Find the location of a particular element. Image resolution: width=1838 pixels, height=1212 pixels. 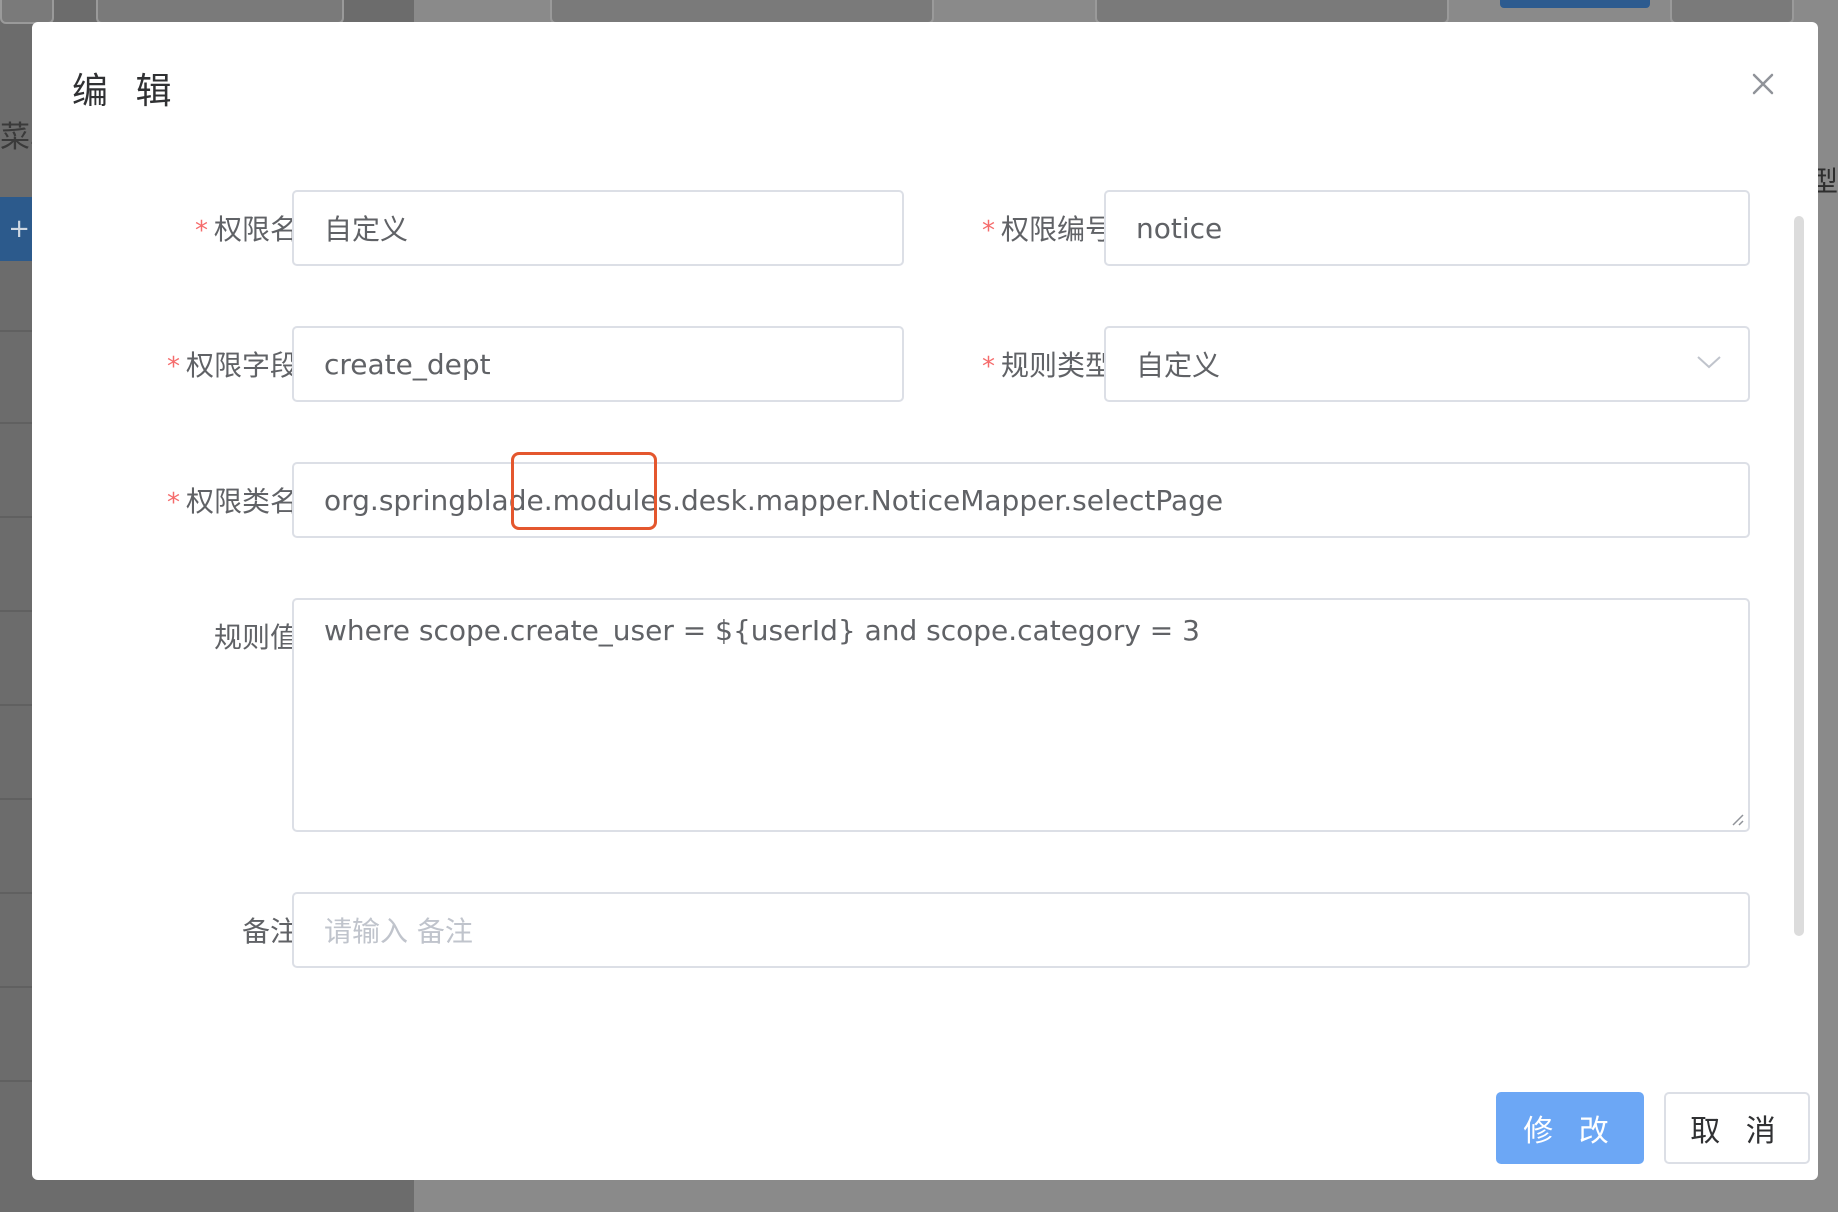

permission-field-input: create_dept is located at coordinates (598, 364).